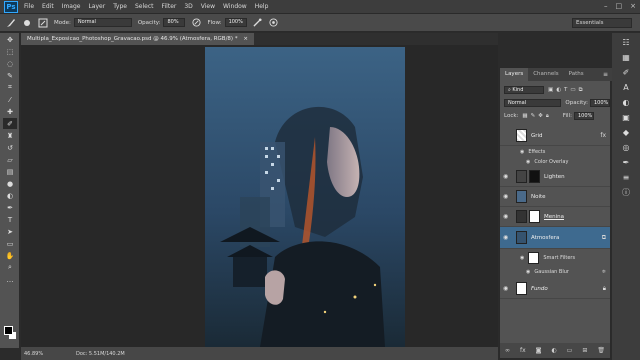 The width and height of the screenshot is (640, 360). Describe the element at coordinates (10, 51) in the screenshot. I see `marquee-tool-icon: ⬚` at that location.